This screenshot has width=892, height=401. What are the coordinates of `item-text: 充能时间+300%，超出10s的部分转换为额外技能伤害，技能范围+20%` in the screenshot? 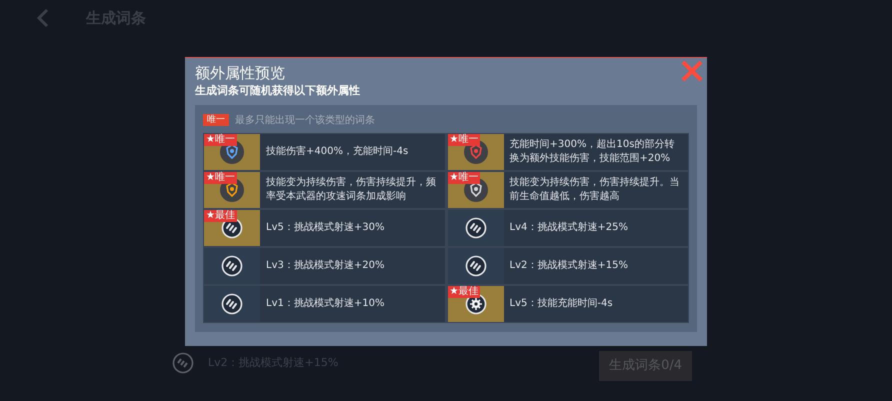 It's located at (593, 152).